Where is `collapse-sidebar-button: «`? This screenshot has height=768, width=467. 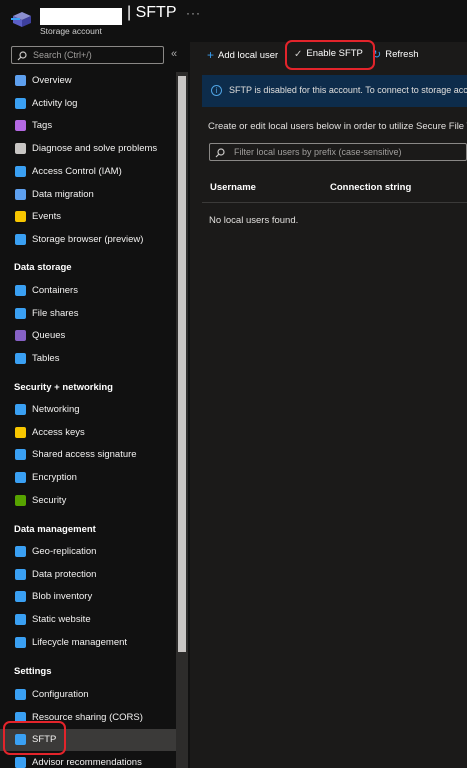
collapse-sidebar-button: « is located at coordinates (174, 54).